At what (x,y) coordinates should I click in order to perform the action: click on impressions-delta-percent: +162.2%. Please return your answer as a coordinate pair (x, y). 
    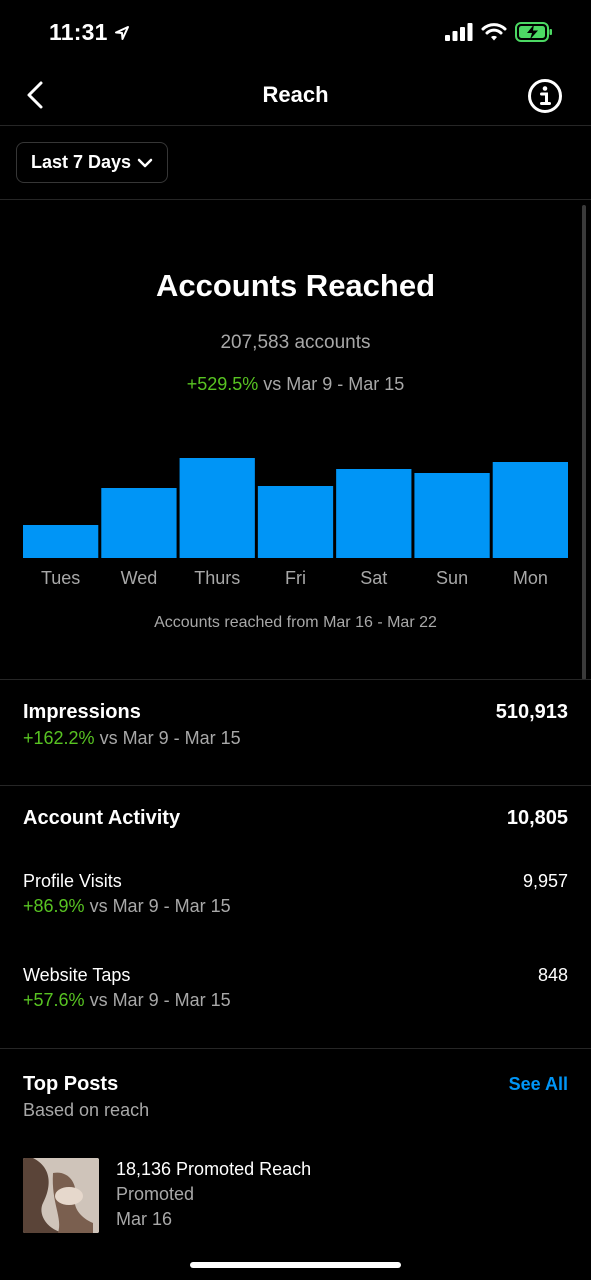
    Looking at the image, I should click on (59, 738).